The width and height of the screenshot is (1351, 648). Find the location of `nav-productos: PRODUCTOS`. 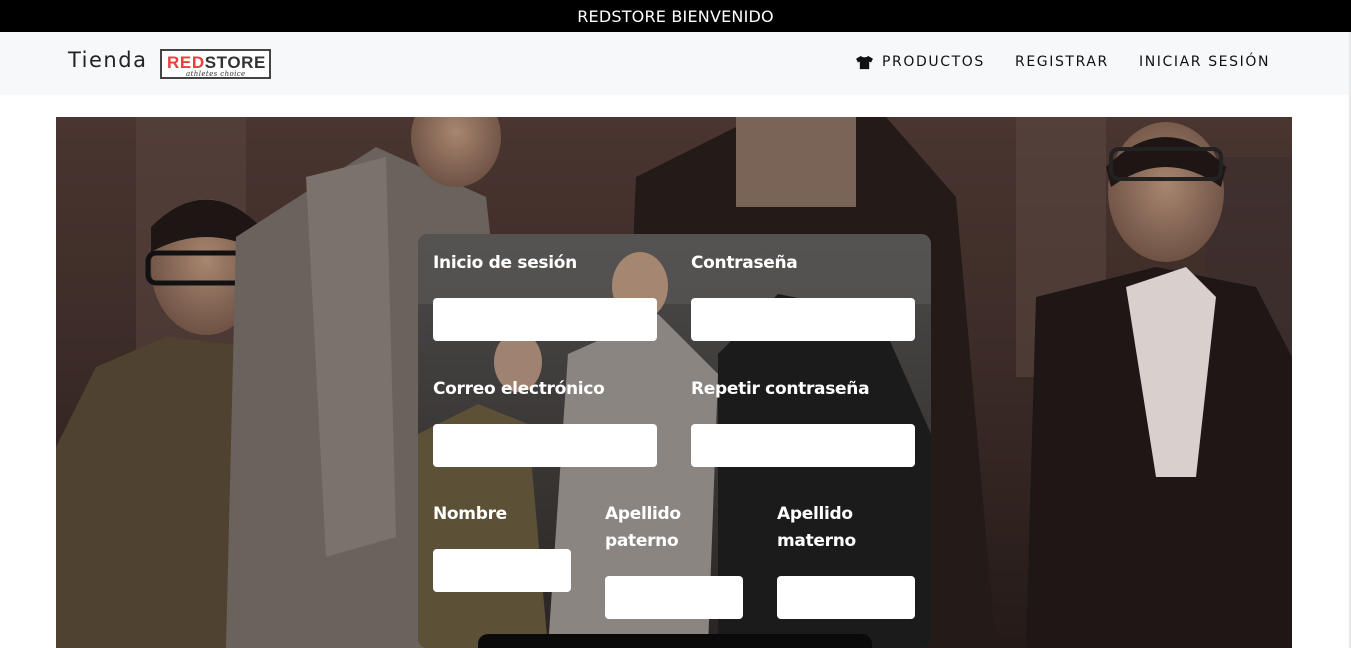

nav-productos: PRODUCTOS is located at coordinates (920, 62).